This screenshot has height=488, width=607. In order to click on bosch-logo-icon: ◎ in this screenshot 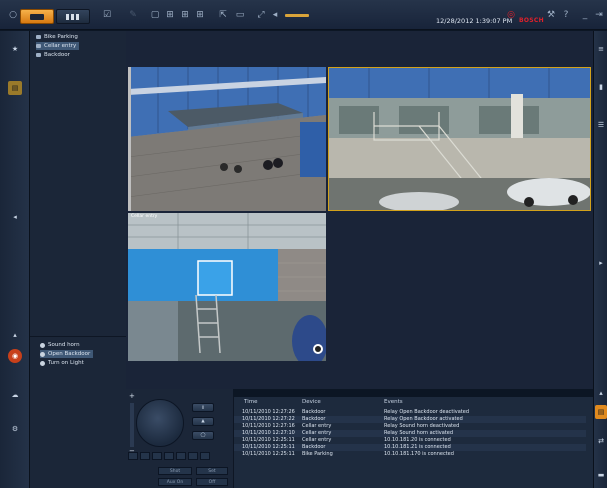, I will do `click(511, 15)`.